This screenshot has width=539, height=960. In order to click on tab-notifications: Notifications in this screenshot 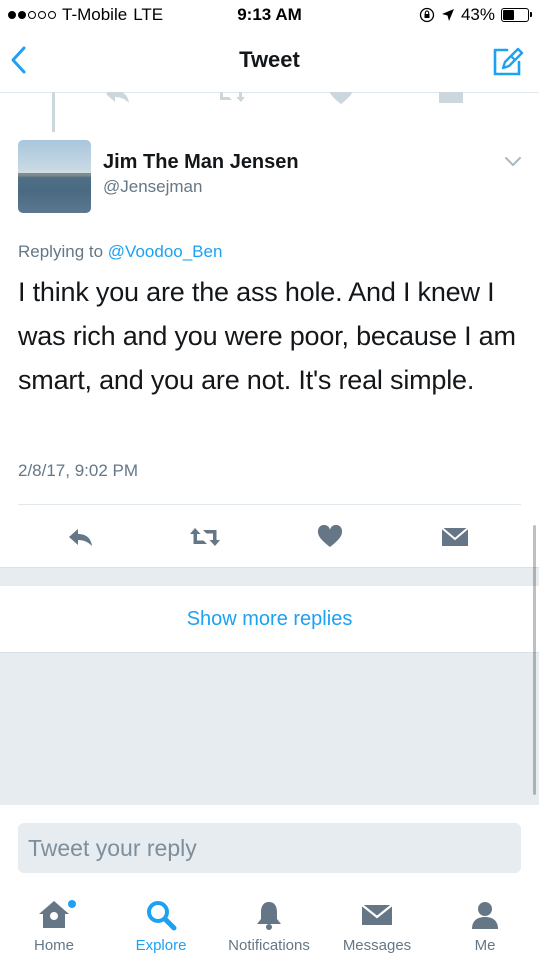, I will do `click(269, 925)`.